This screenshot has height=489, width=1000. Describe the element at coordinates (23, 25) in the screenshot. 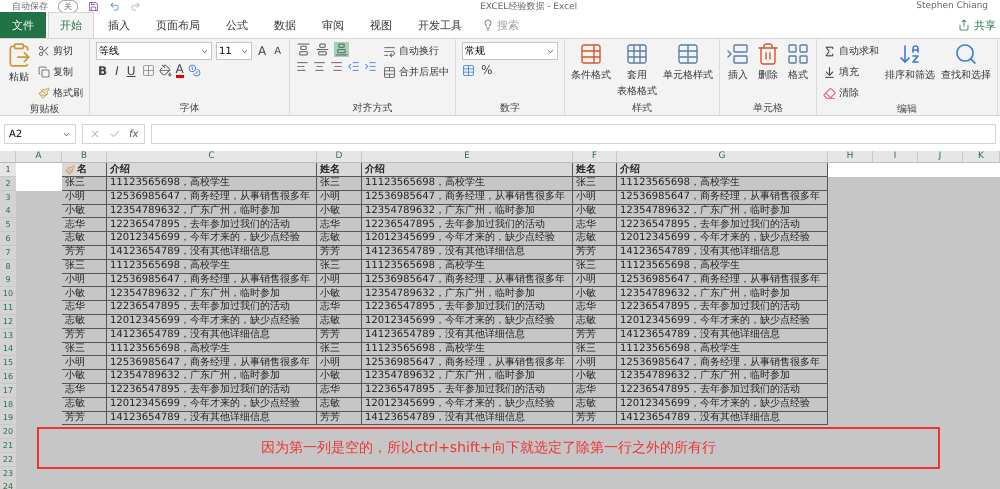

I see `ribbon-tab: 文件` at that location.